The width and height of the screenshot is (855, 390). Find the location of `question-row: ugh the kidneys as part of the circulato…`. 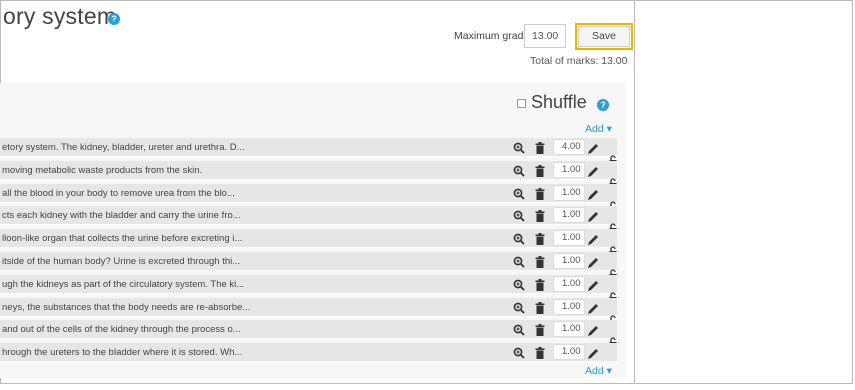

question-row: ugh the kidneys as part of the circulato… is located at coordinates (308, 284).